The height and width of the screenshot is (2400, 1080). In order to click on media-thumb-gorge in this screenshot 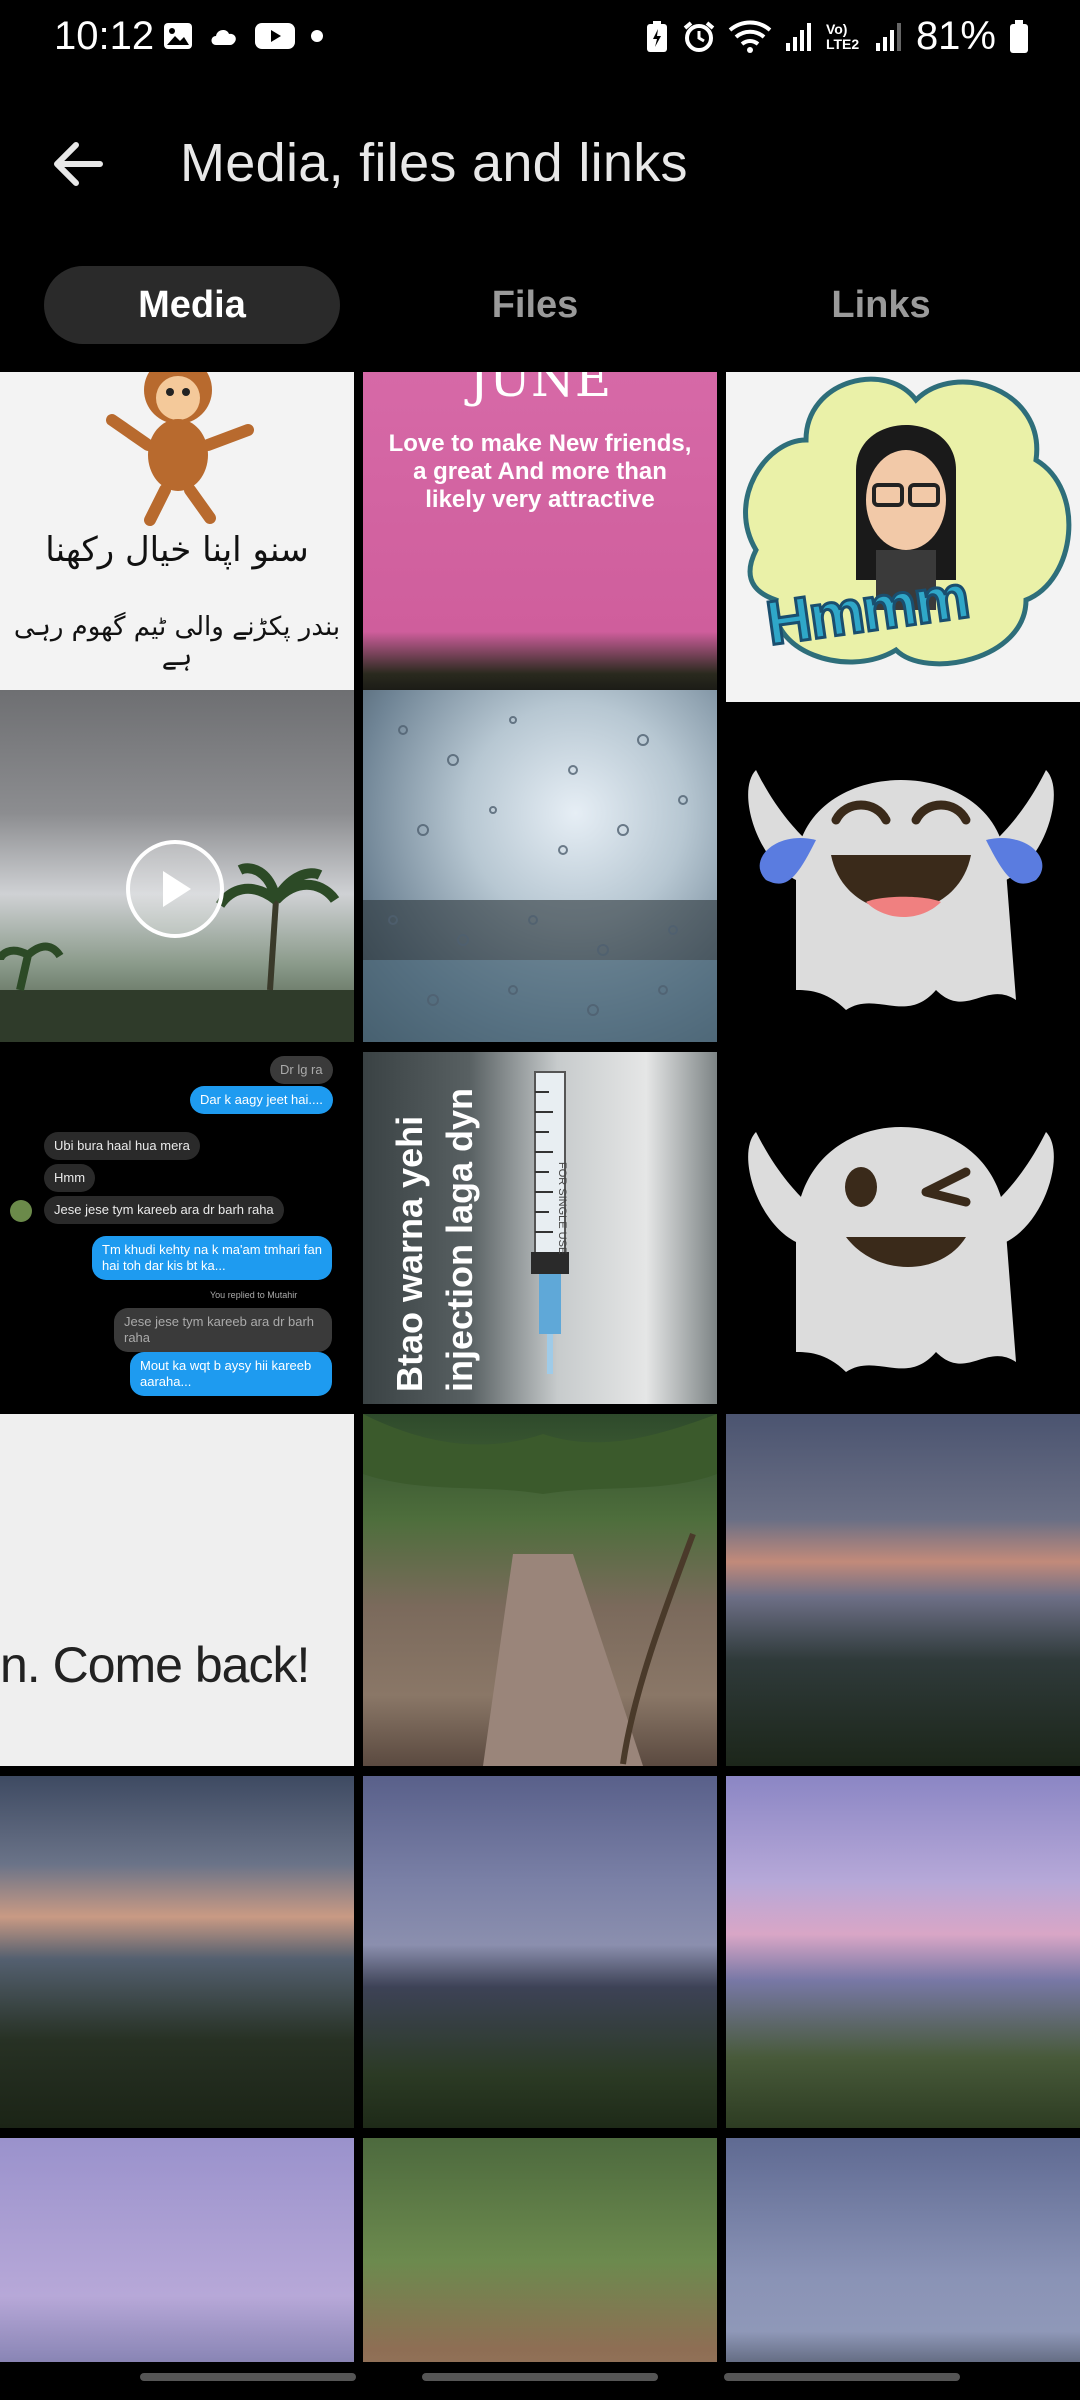, I will do `click(540, 2250)`.